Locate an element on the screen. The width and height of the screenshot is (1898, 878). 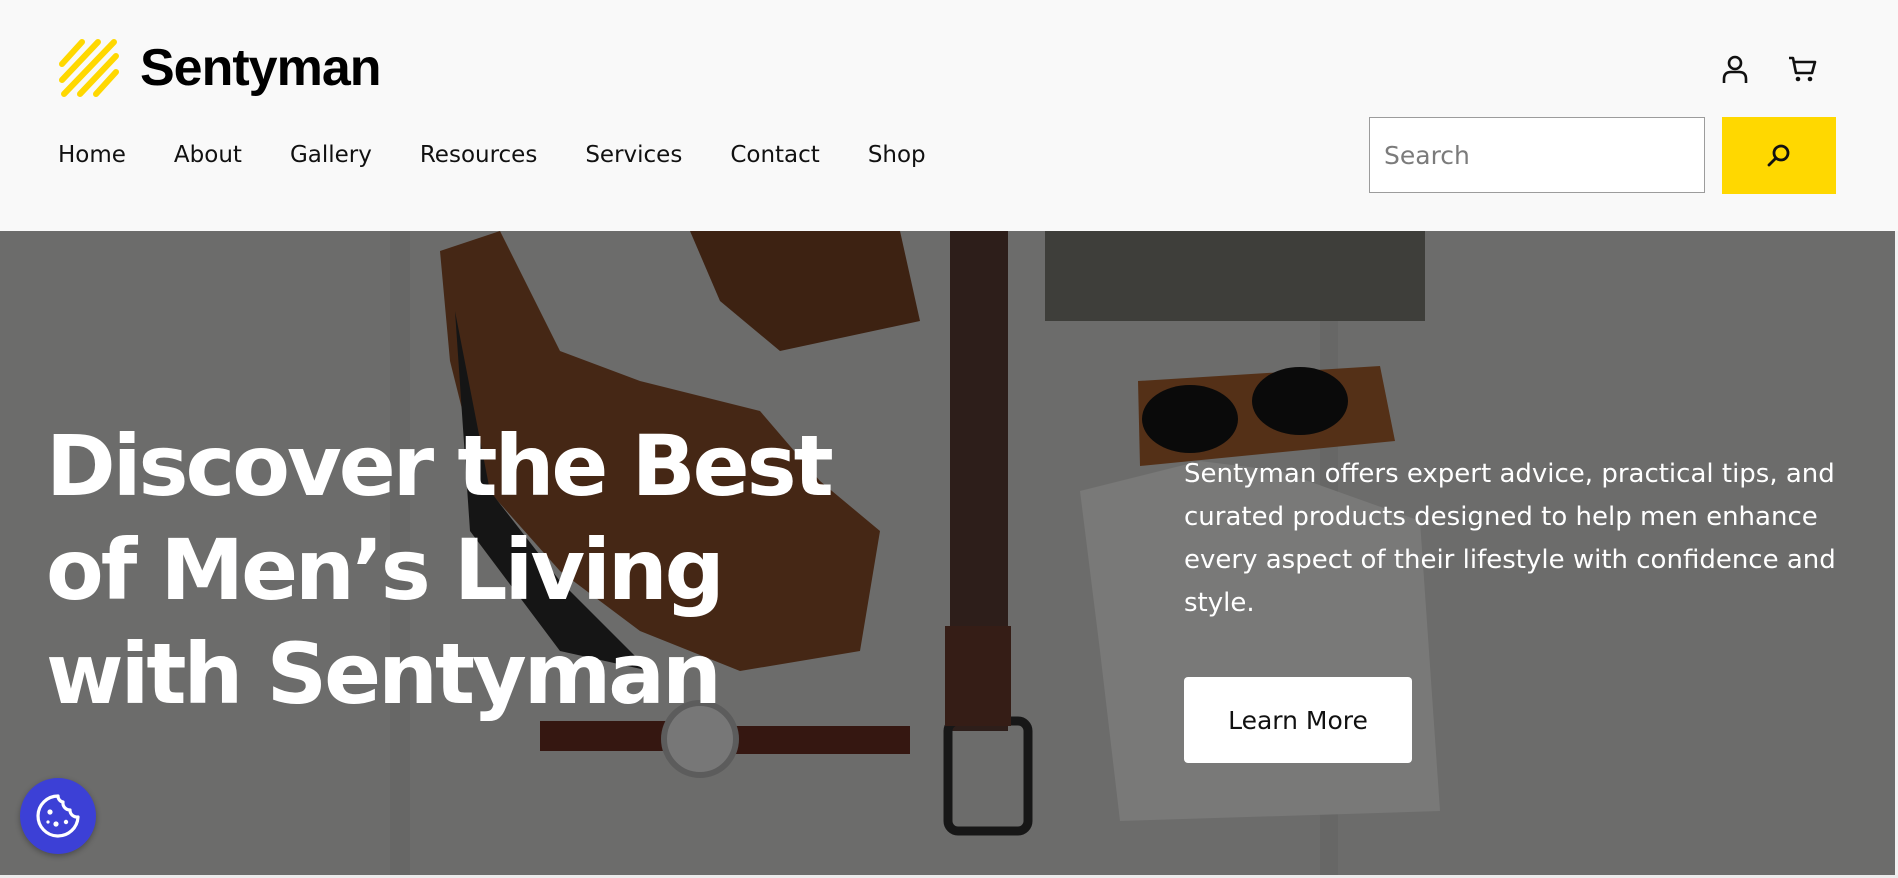
search-button is located at coordinates (1779, 155).